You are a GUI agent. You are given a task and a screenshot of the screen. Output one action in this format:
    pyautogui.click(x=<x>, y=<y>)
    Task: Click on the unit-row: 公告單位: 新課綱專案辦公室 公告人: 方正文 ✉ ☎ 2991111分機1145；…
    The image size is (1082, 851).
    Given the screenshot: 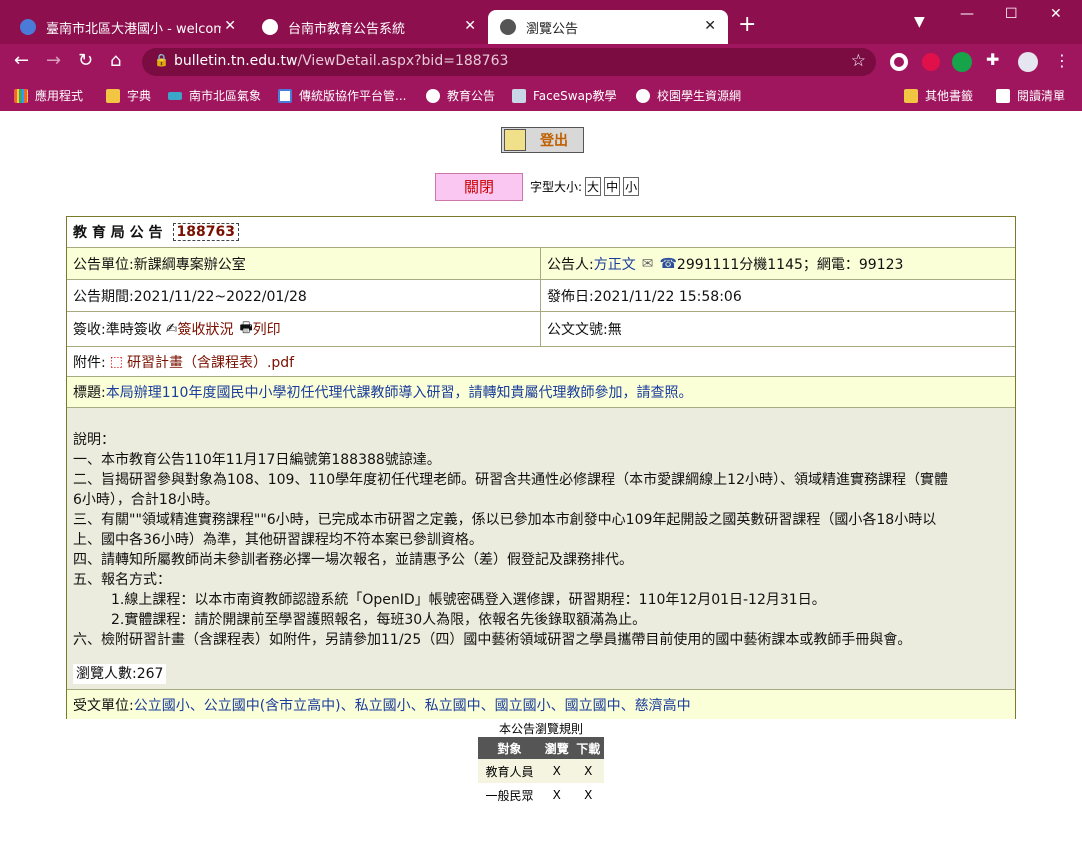 What is the action you would take?
    pyautogui.click(x=541, y=264)
    